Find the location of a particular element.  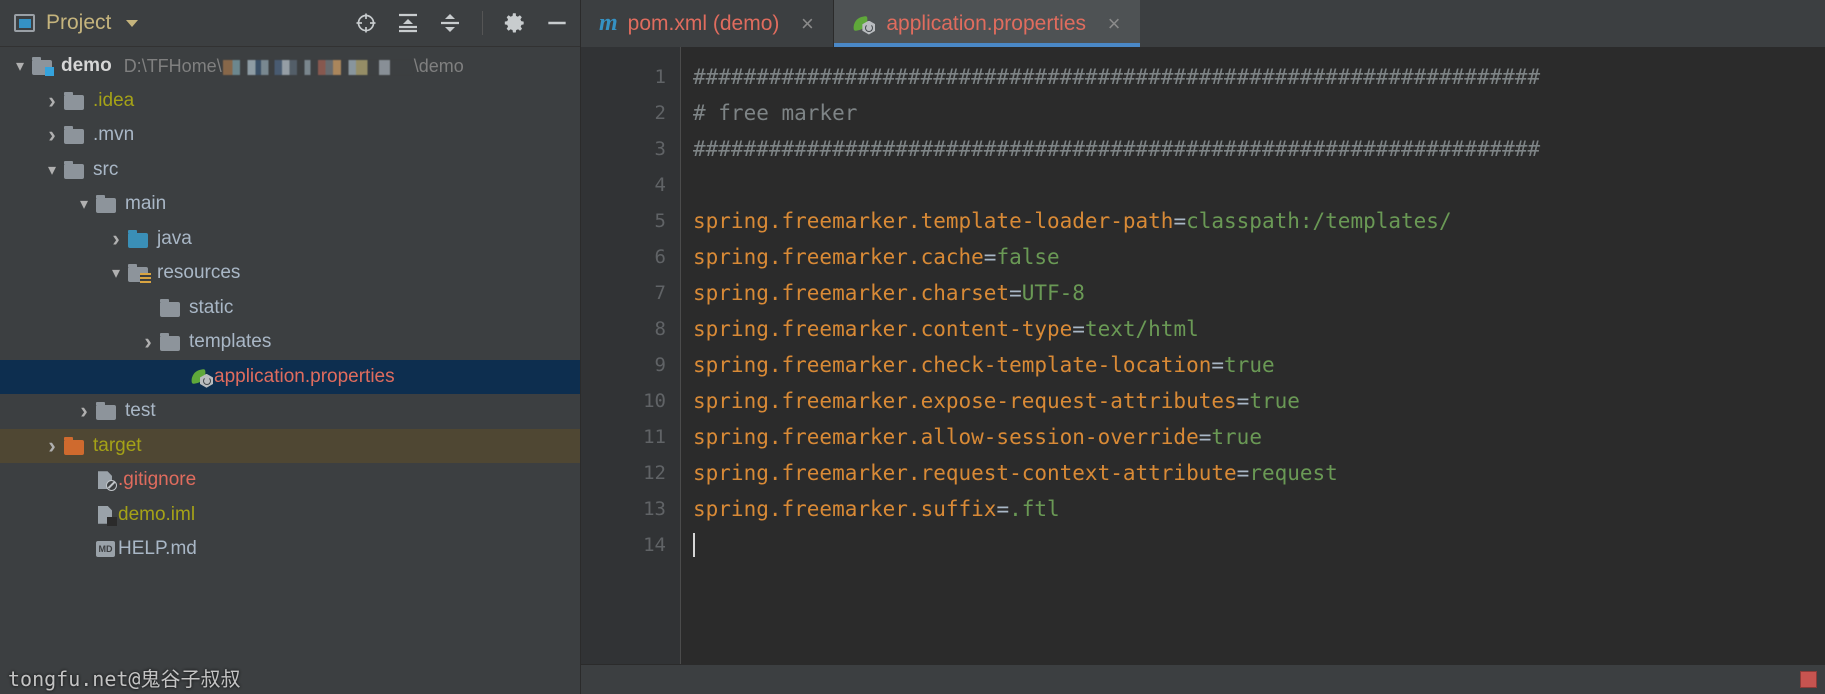

line-number: 9 is located at coordinates (660, 365).